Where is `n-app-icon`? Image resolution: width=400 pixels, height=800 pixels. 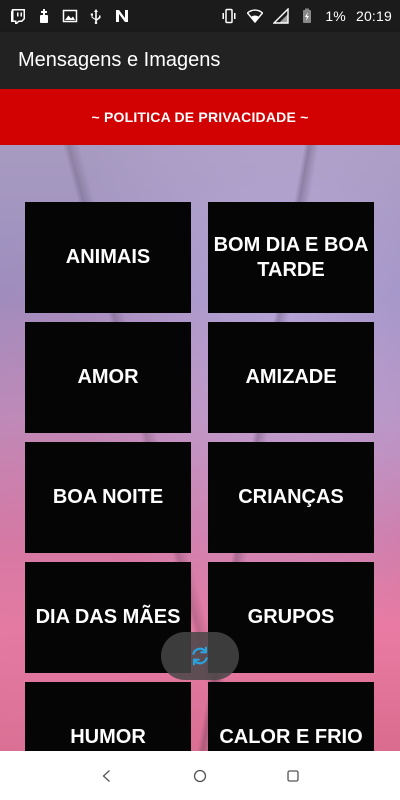
n-app-icon is located at coordinates (122, 16).